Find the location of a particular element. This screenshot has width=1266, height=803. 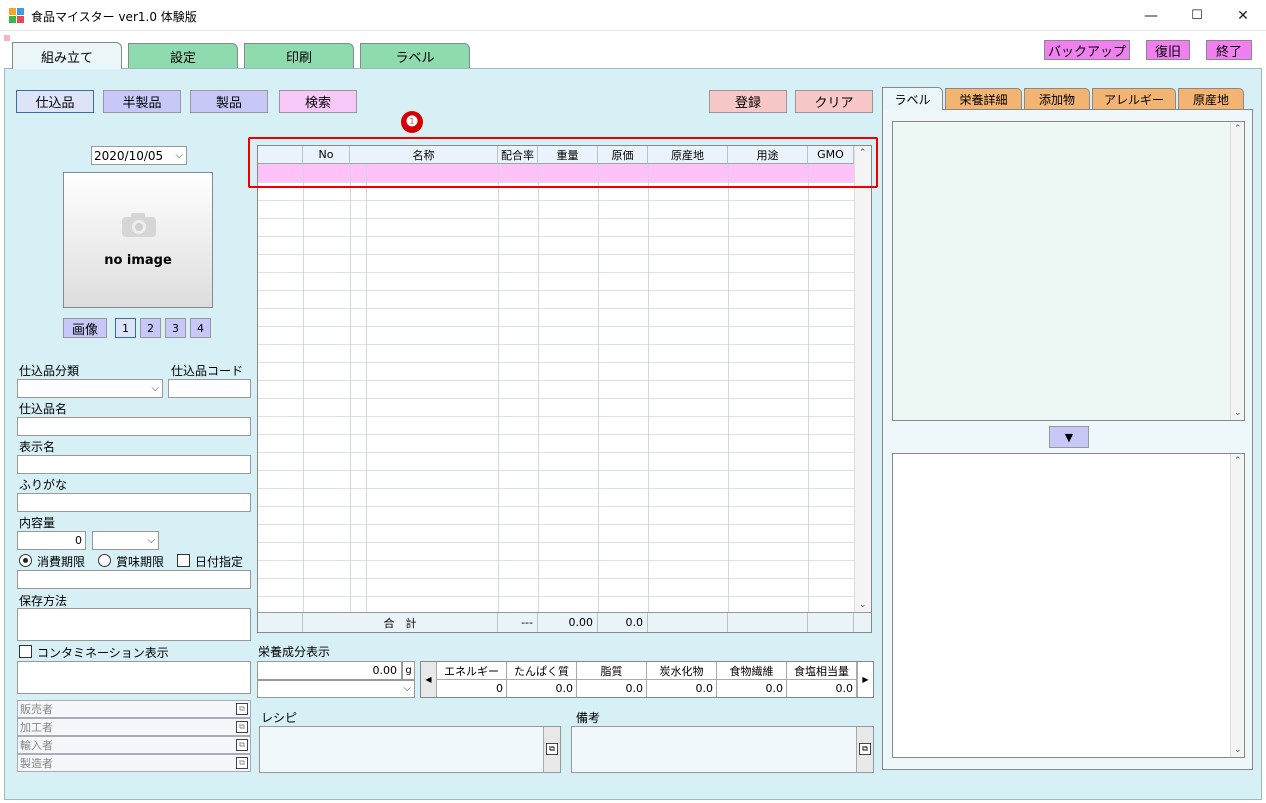

grid-scrollbar: ⌃ ⌄ is located at coordinates (862, 379).